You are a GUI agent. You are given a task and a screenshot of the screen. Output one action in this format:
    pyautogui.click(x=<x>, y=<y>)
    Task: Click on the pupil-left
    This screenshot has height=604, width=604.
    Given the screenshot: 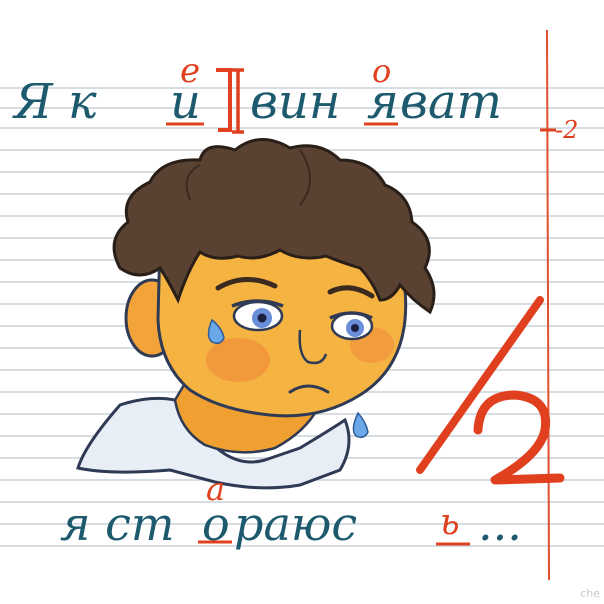 What is the action you would take?
    pyautogui.click(x=262, y=318)
    